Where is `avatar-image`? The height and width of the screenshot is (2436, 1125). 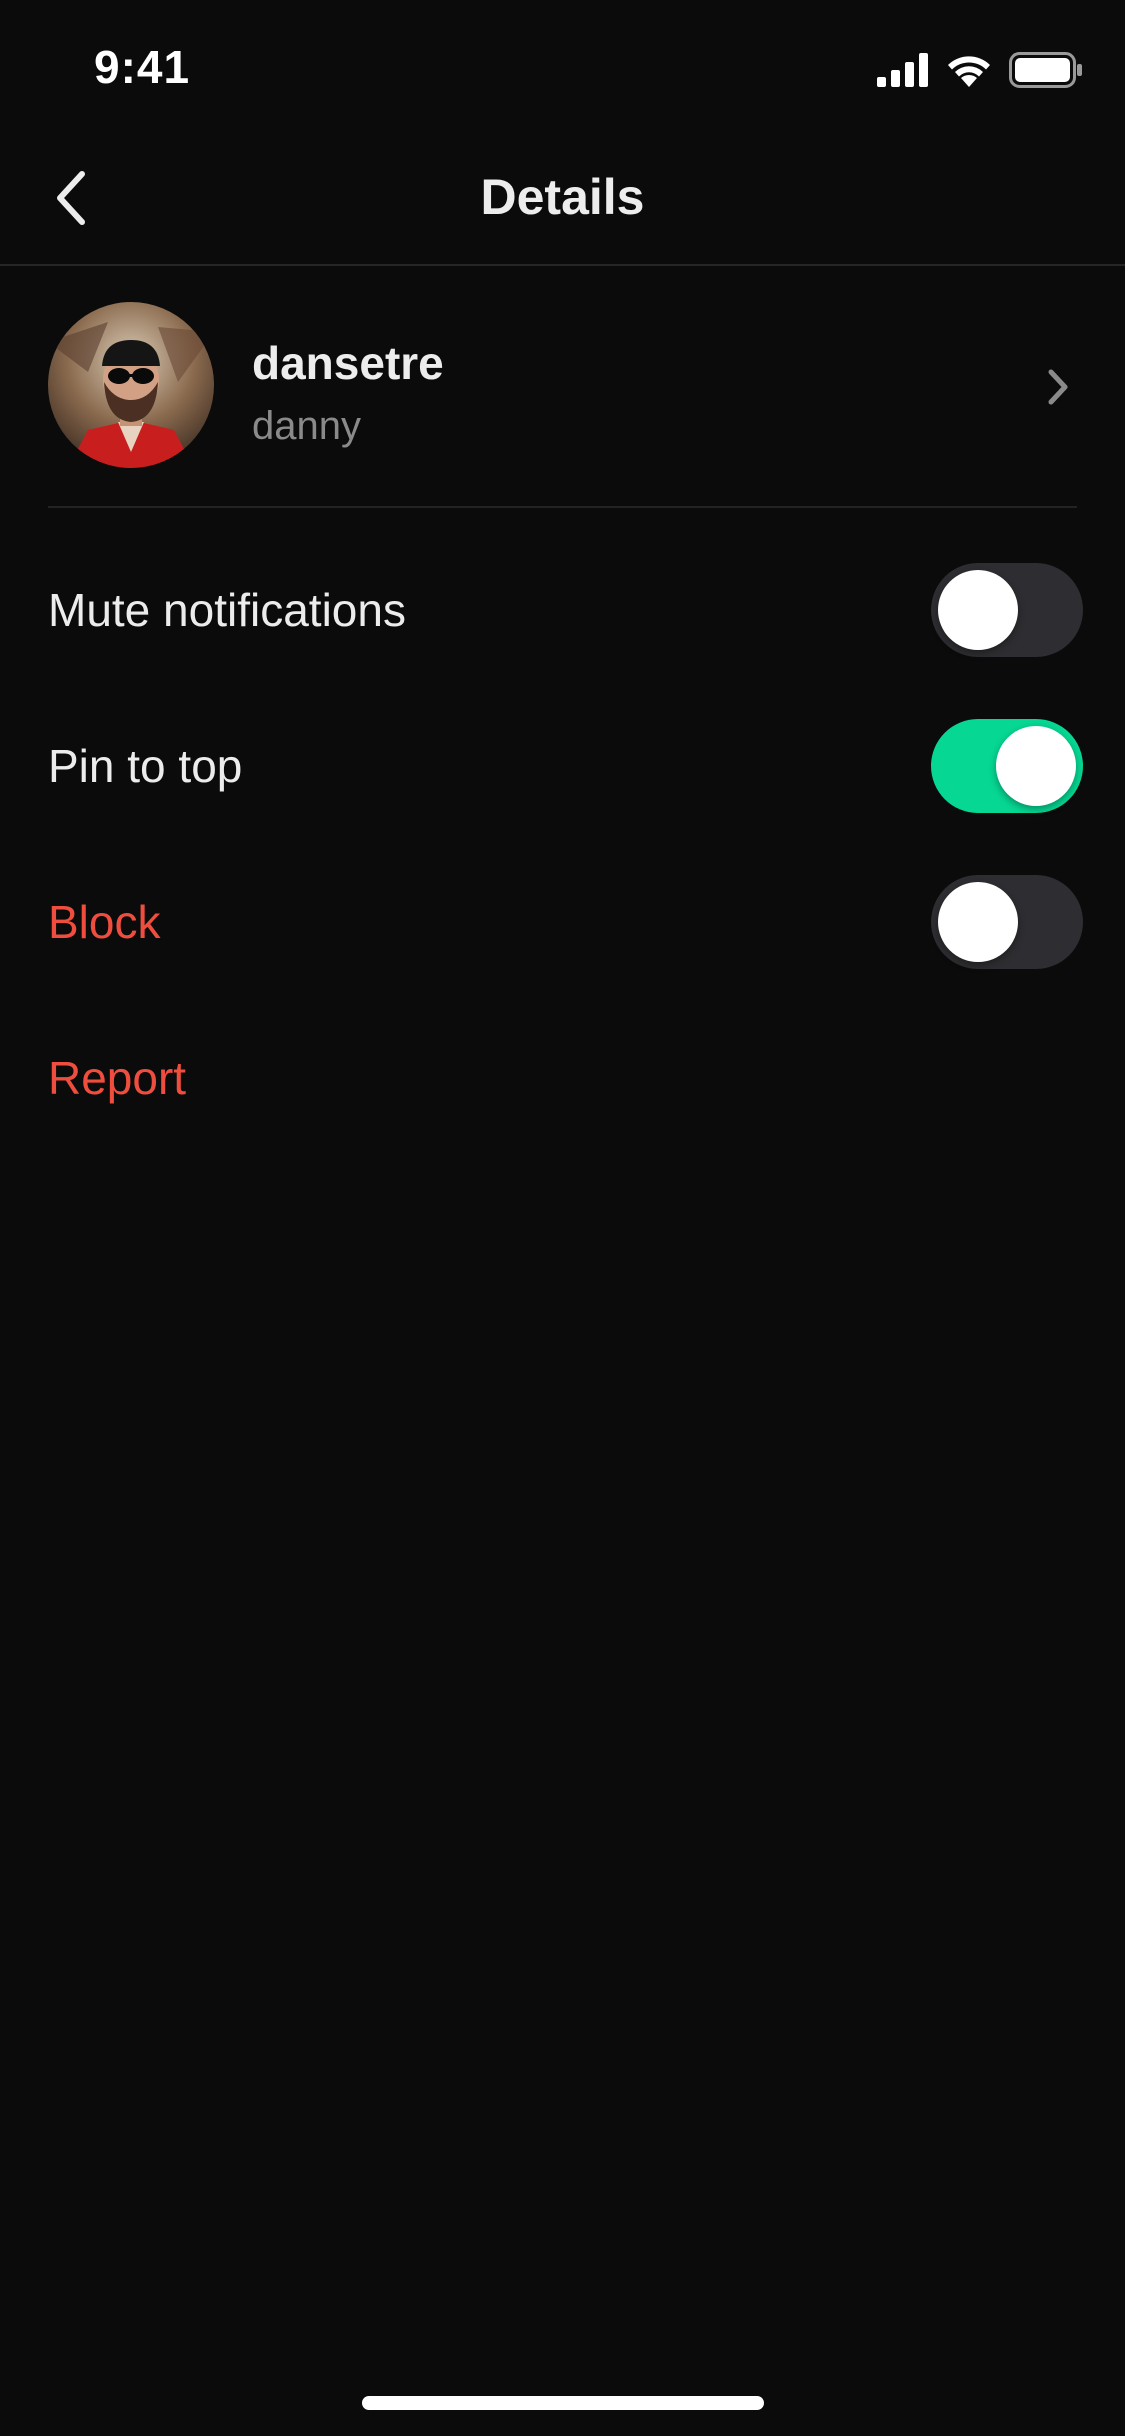 avatar-image is located at coordinates (131, 385).